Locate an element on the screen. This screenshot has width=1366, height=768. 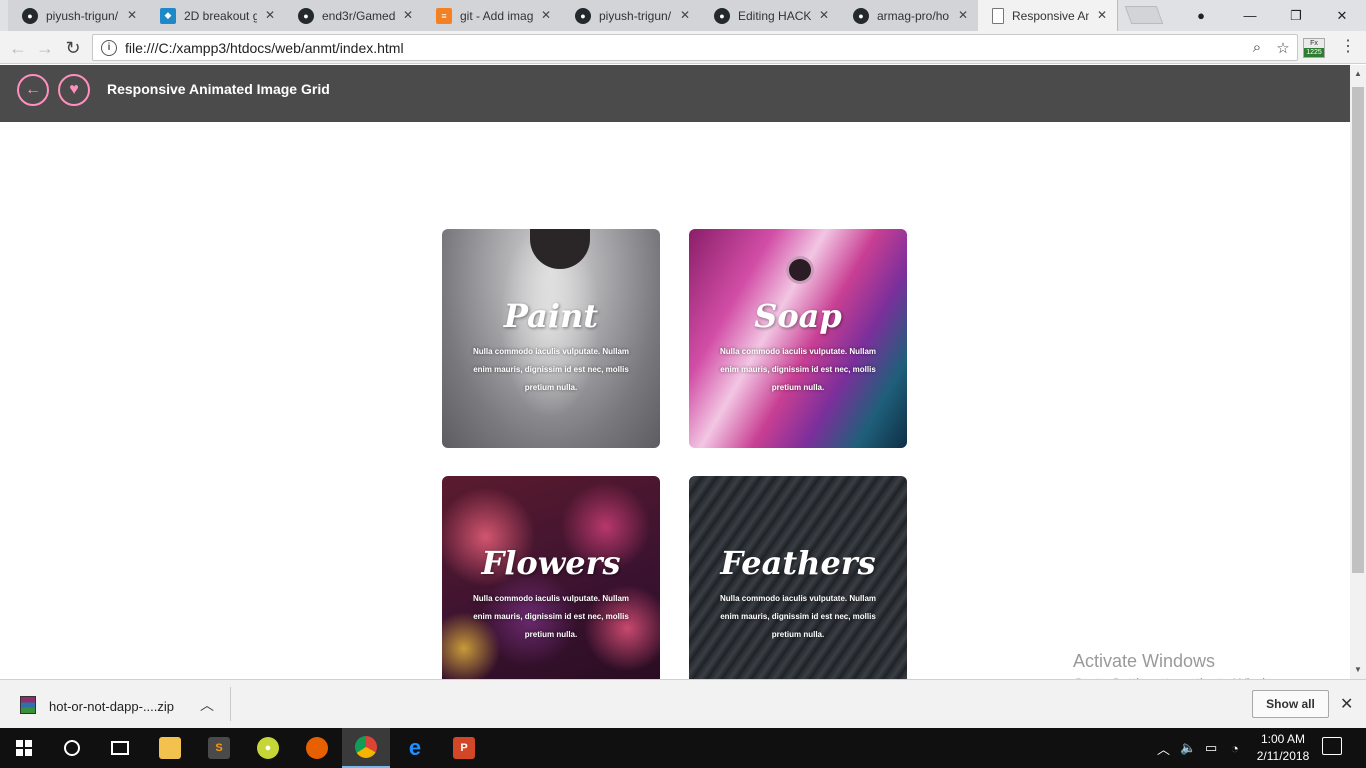
taskbar-sublime-text: S is located at coordinates (219, 748).